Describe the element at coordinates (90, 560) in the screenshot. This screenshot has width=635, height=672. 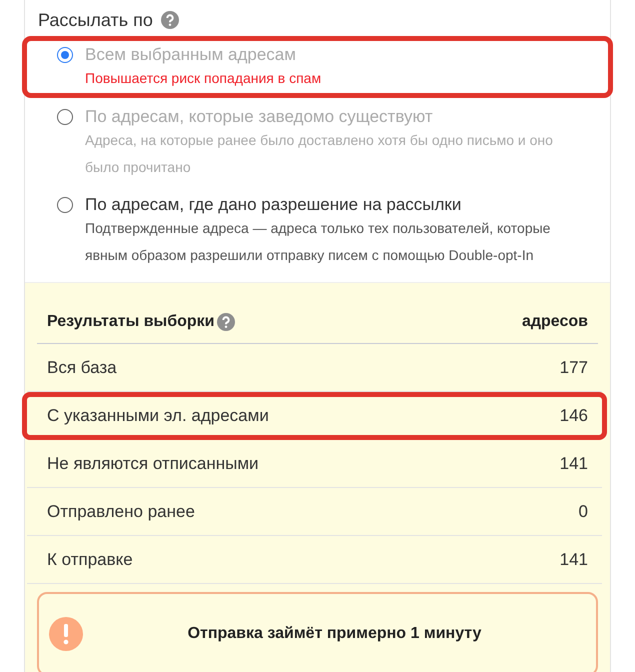
I see `table-cell: К отправке` at that location.